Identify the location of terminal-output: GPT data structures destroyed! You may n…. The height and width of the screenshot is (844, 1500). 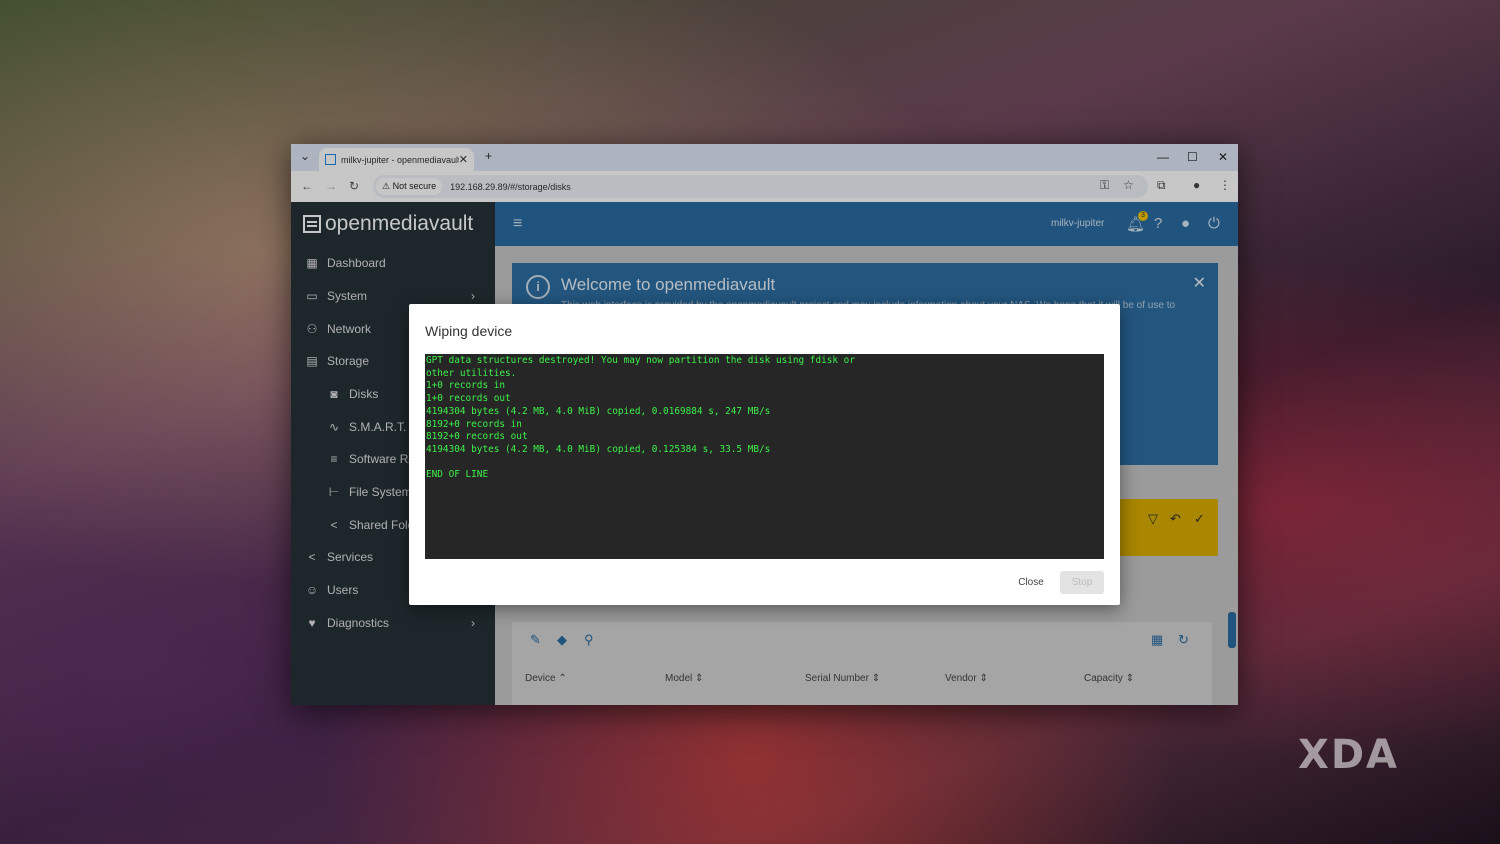
(764, 456).